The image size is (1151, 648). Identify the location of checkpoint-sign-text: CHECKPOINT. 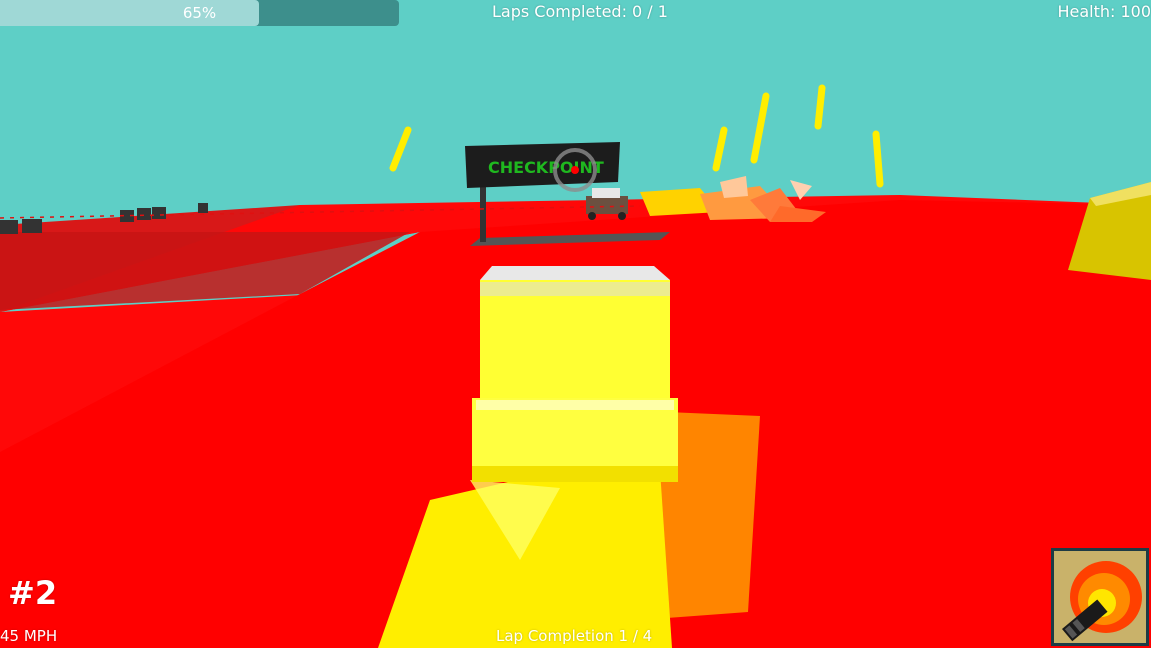
(546, 167).